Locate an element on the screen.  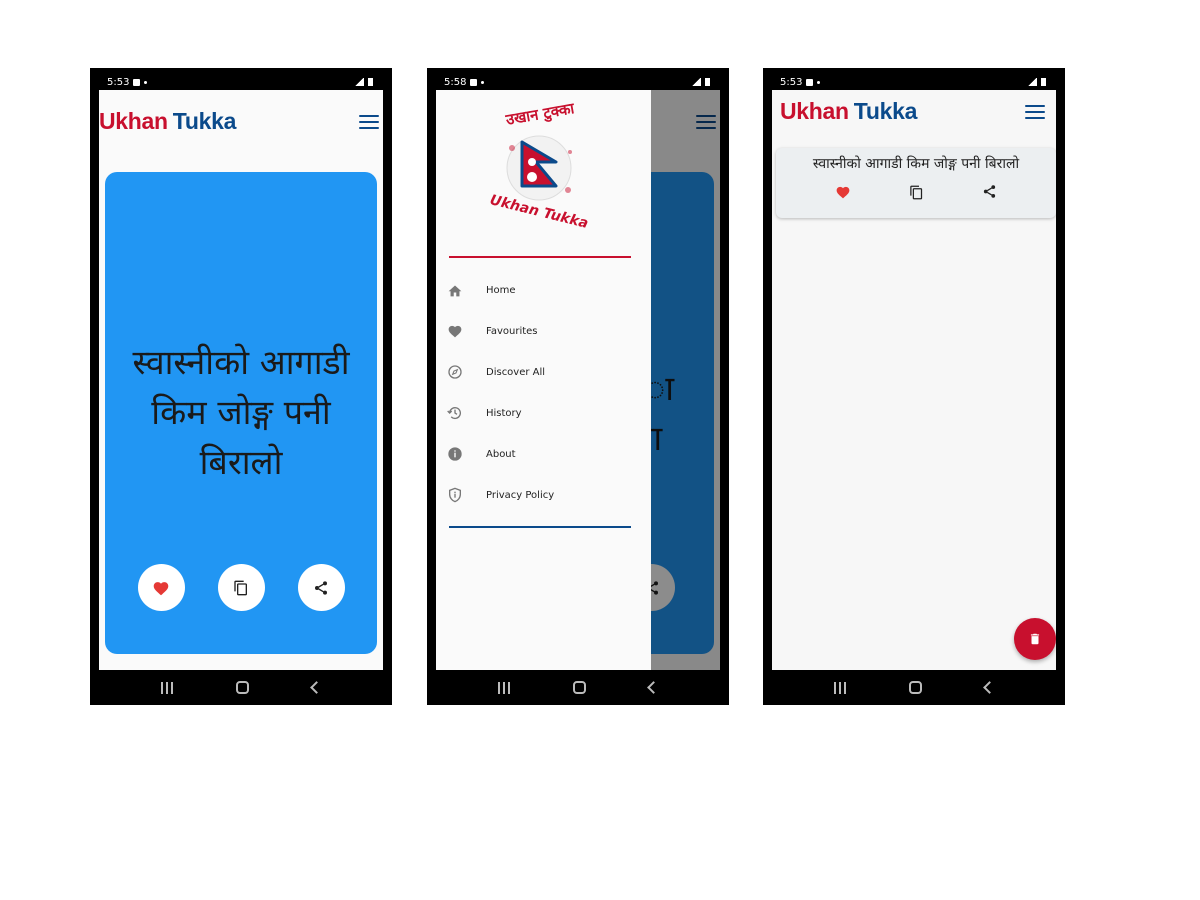
info-icon is located at coordinates (455, 454).